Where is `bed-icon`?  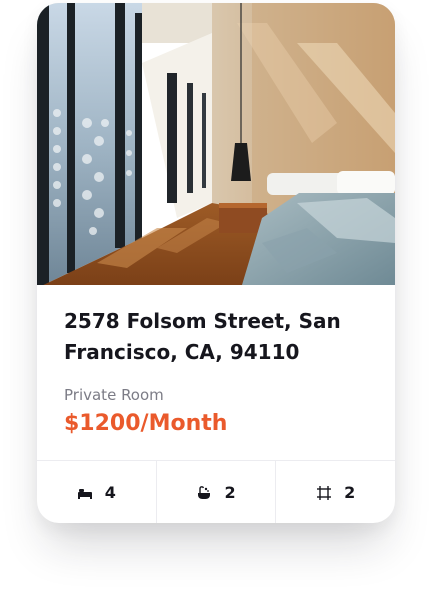
bed-icon is located at coordinates (85, 493).